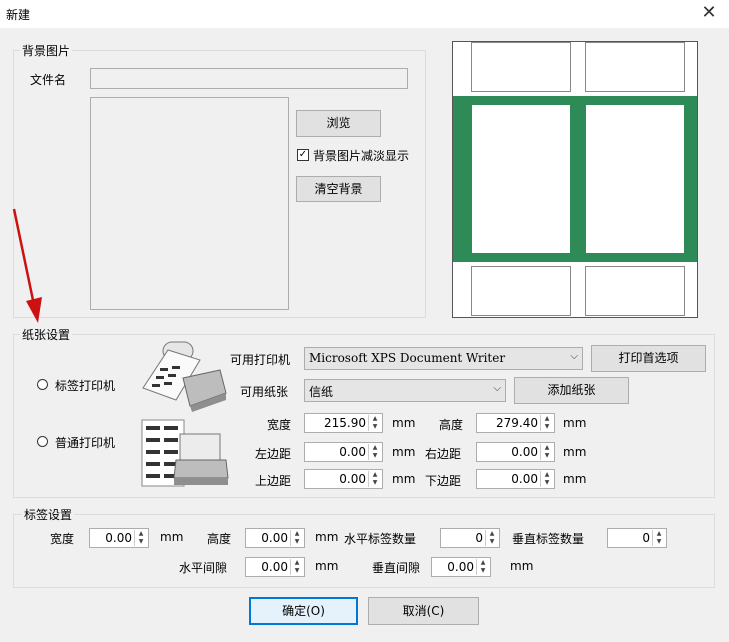  What do you see at coordinates (443, 358) in the screenshot?
I see `printer-select: Microsoft XPS Document Writer ⌵` at bounding box center [443, 358].